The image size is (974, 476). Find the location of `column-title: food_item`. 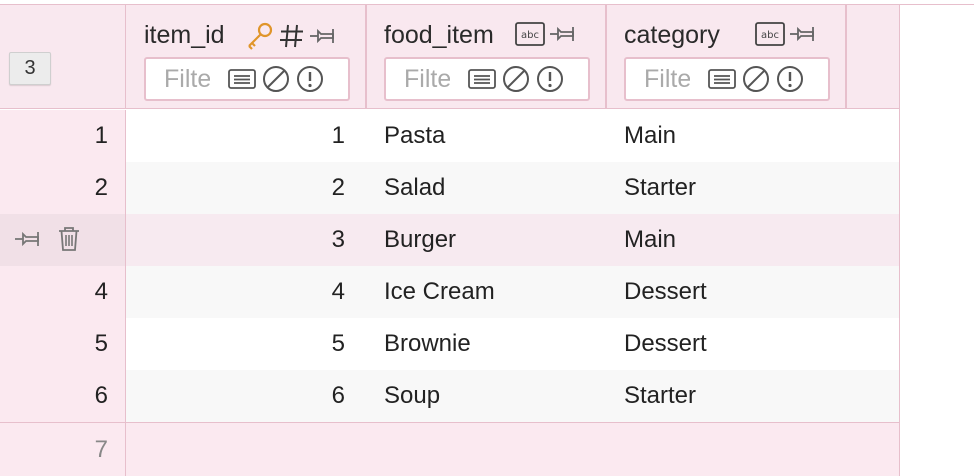

column-title: food_item is located at coordinates (439, 35).